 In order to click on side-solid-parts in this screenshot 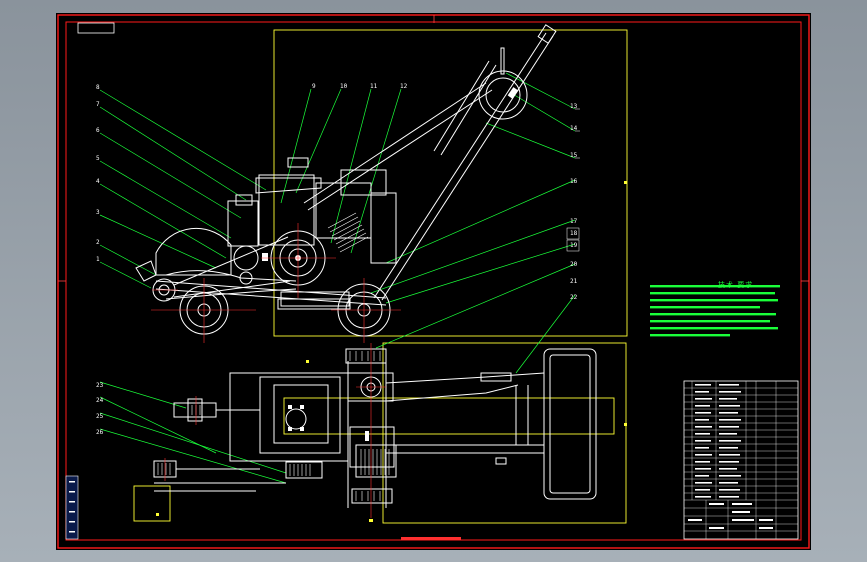, I will do `click(390, 174)`.